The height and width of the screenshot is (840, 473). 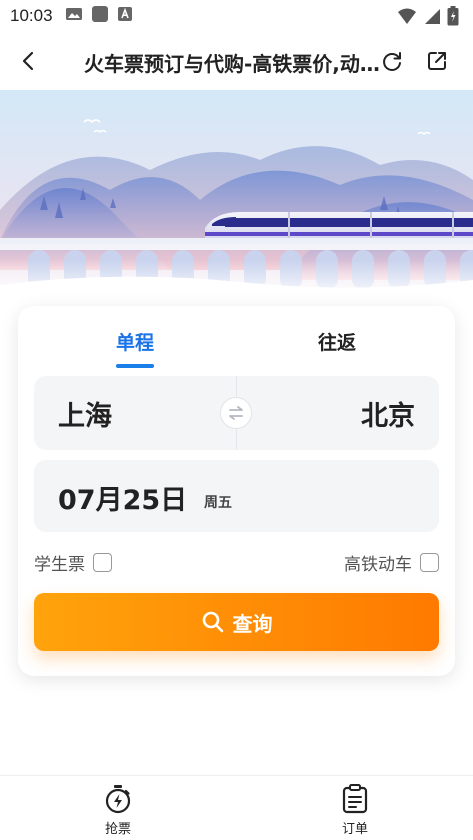 I want to click on refresh-button, so click(x=392, y=61).